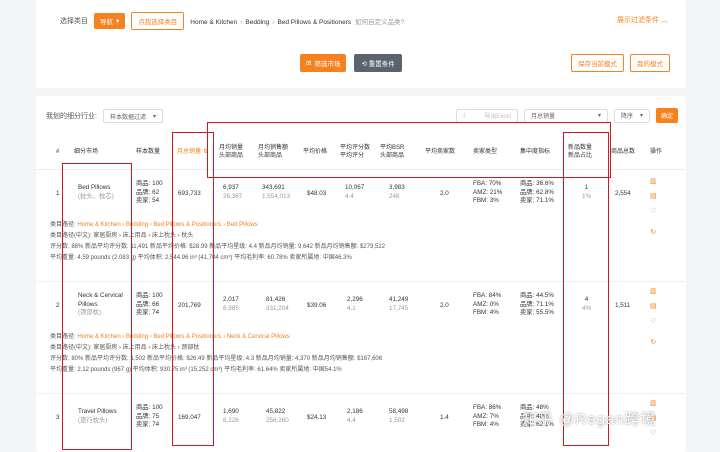 The width and height of the screenshot is (720, 452). What do you see at coordinates (314, 22) in the screenshot?
I see `breadcrumb-item: Bed Pillows & Positioners` at bounding box center [314, 22].